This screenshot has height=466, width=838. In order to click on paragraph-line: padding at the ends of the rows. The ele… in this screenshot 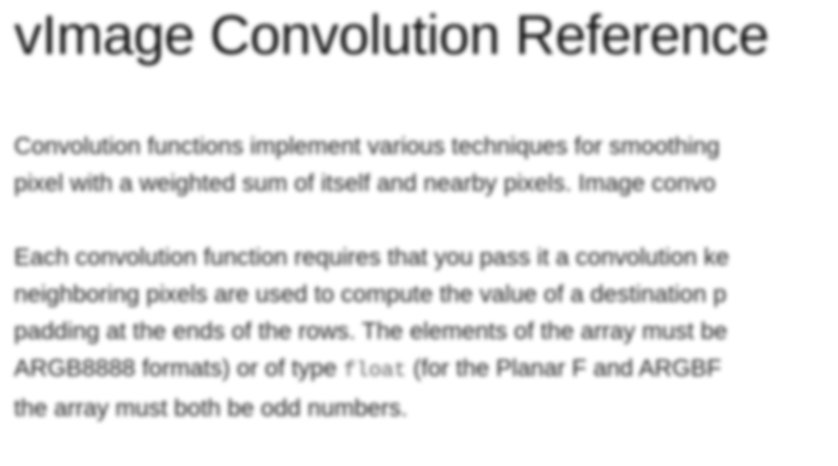, I will do `click(371, 331)`.